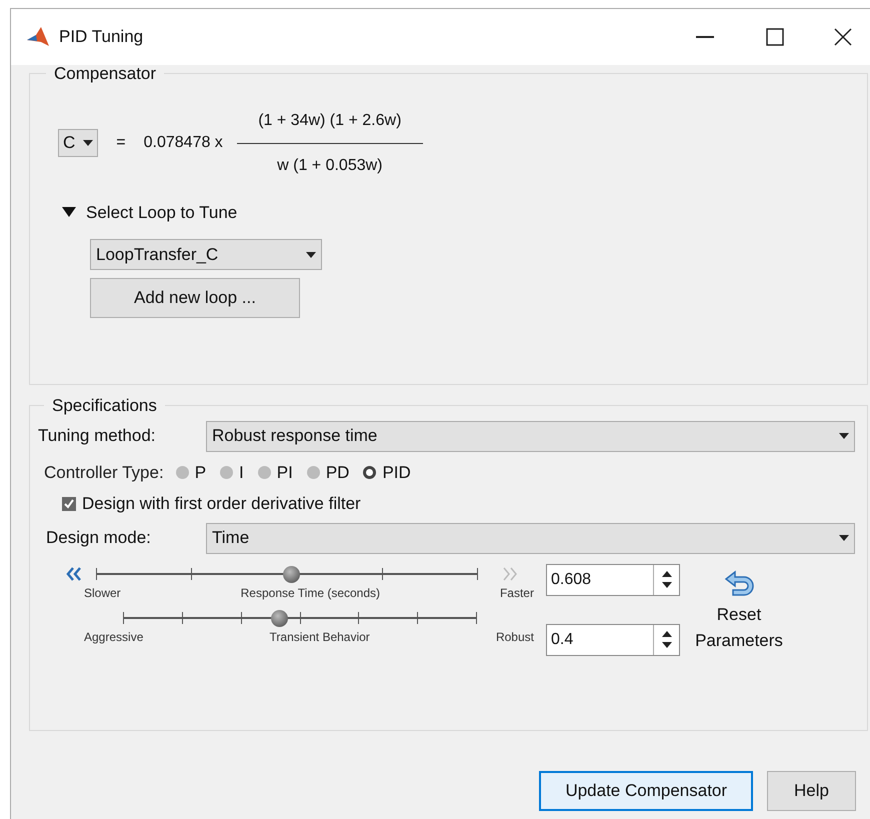  Describe the element at coordinates (517, 593) in the screenshot. I see `slider-label: Faster` at that location.